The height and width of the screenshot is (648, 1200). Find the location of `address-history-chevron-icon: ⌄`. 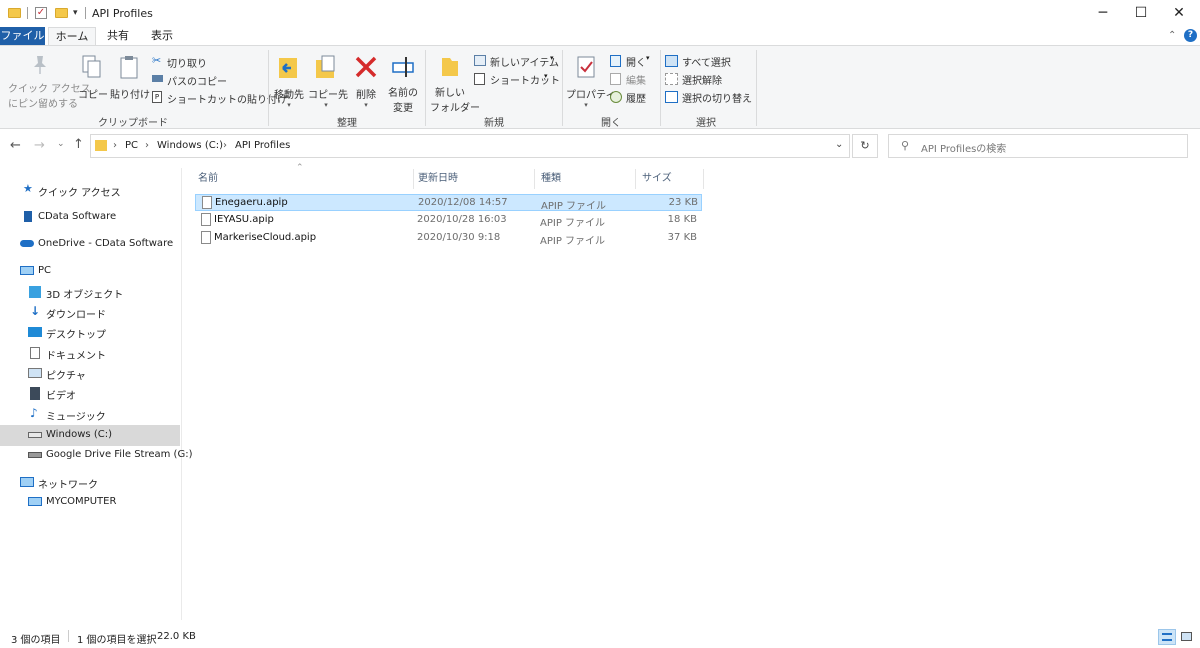

address-history-chevron-icon: ⌄ is located at coordinates (839, 144).